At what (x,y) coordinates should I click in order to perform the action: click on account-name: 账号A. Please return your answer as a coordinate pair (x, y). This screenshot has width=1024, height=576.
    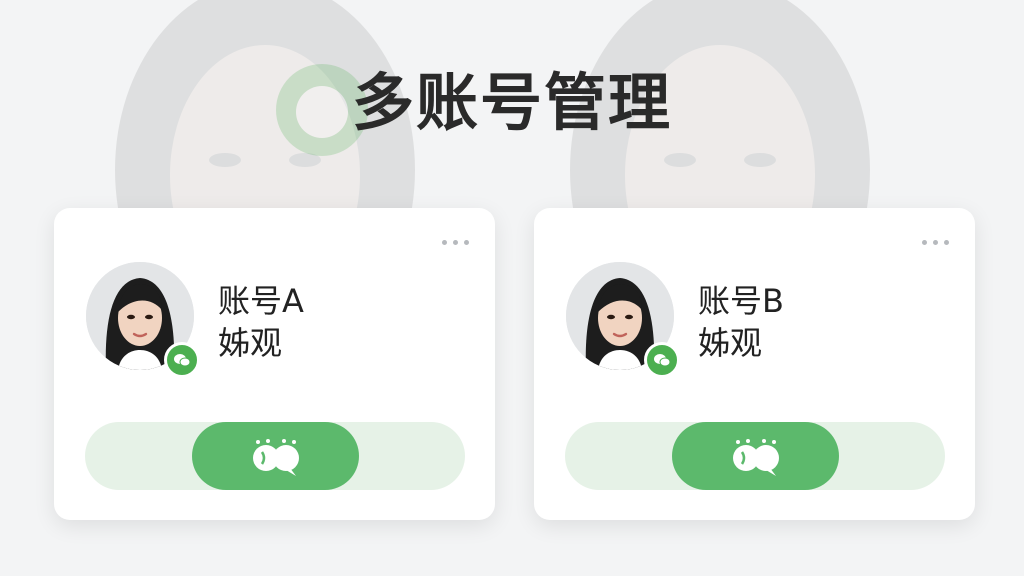
    Looking at the image, I should click on (261, 301).